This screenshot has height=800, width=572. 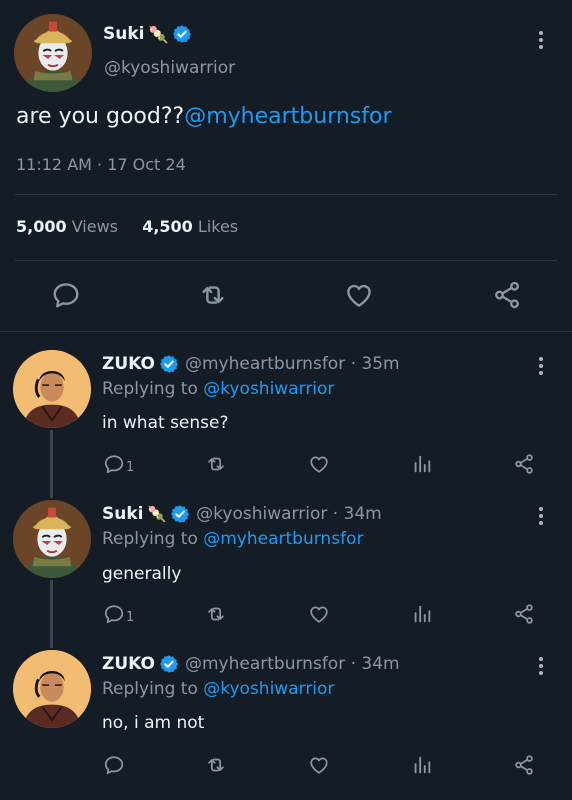 I want to click on author-name: Suki 🍡, so click(x=147, y=34).